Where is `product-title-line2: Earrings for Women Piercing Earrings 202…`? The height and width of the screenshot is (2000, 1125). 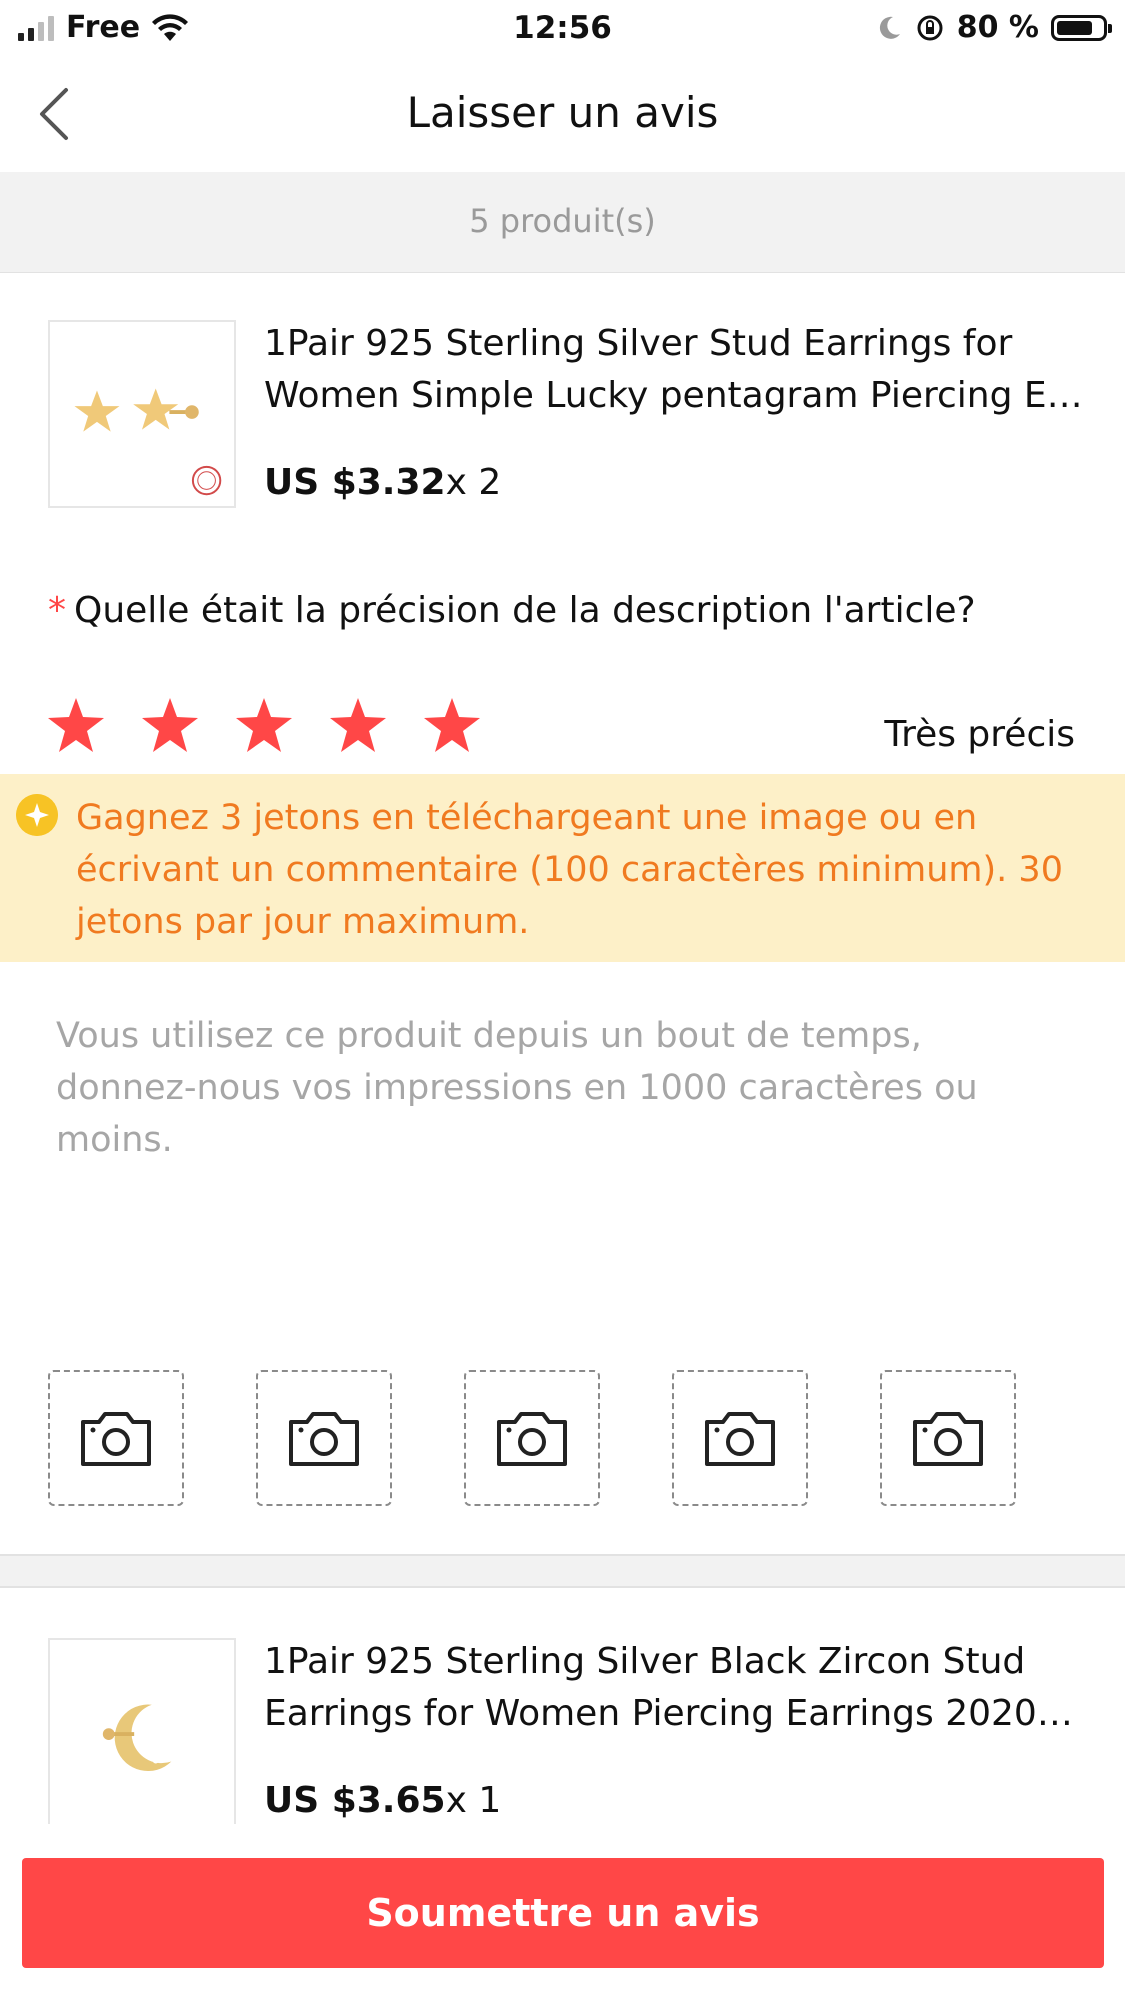
product-title-line2: Earrings for Women Piercing Earrings 202… is located at coordinates (674, 1713).